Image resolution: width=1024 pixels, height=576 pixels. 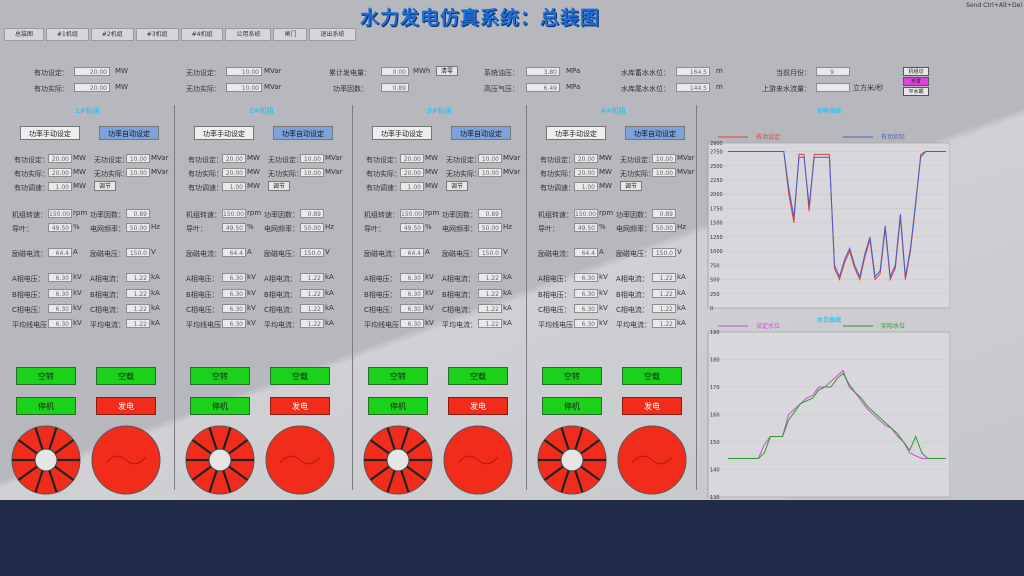 I want to click on clear-total-button: 清零, so click(x=447, y=71).